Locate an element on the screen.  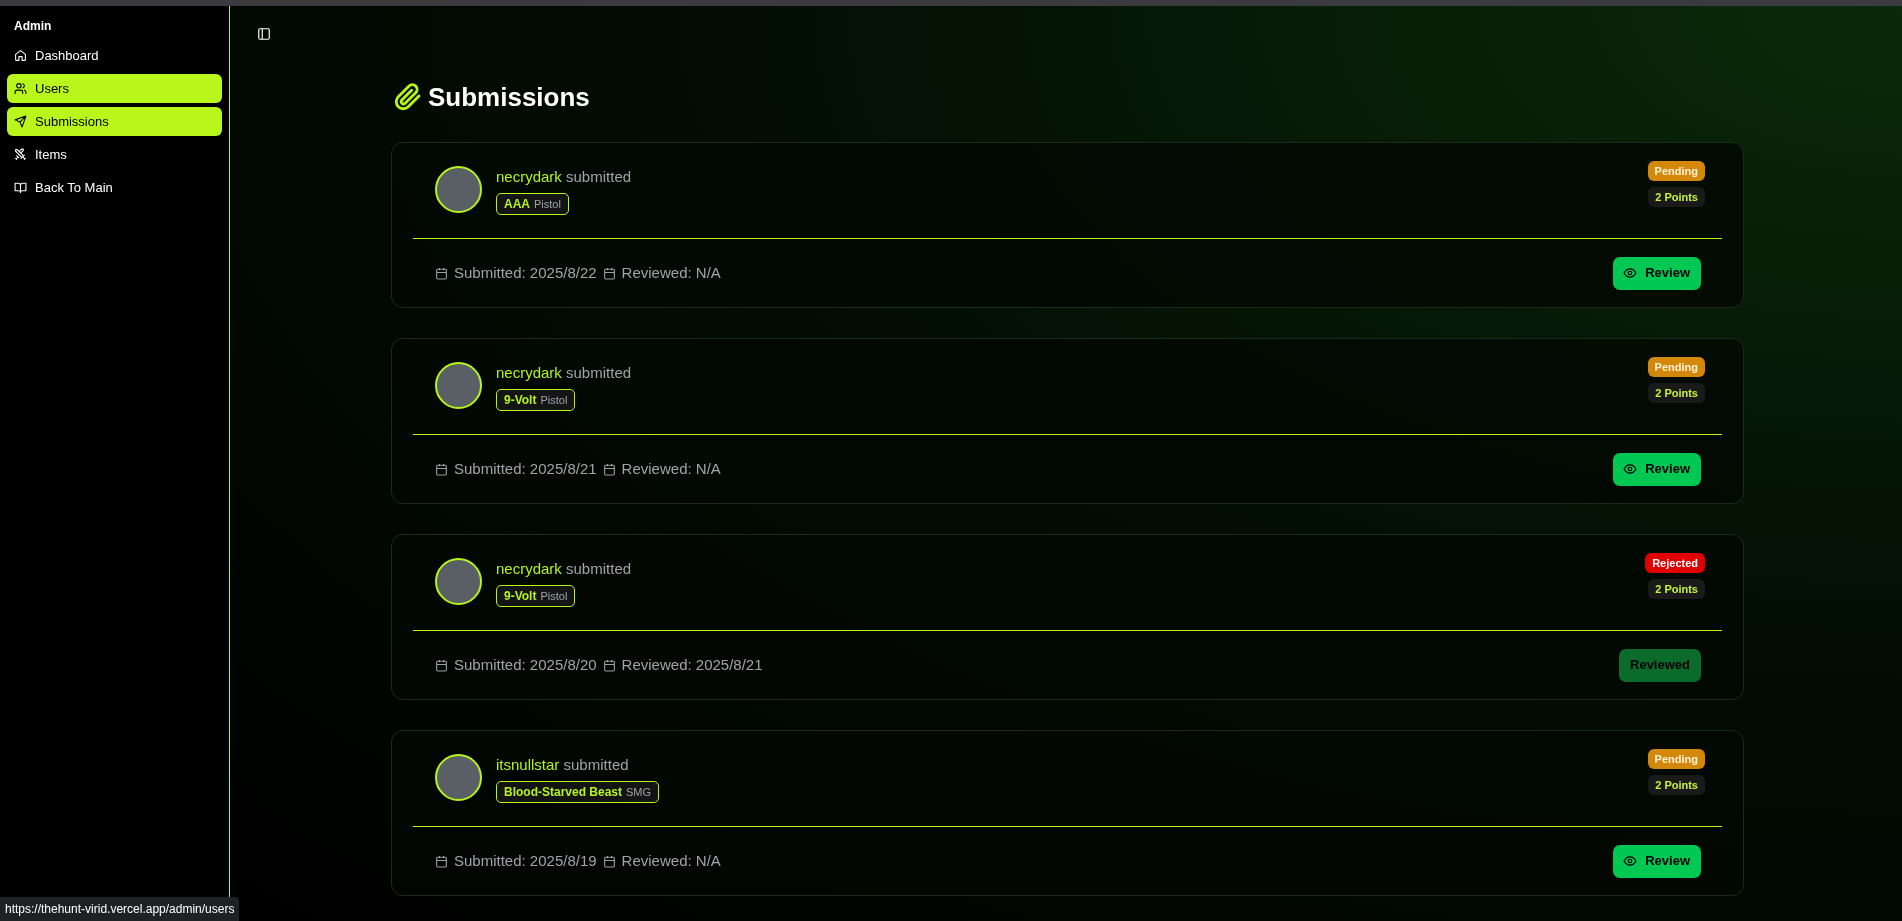
paperclip-icon is located at coordinates (408, 97).